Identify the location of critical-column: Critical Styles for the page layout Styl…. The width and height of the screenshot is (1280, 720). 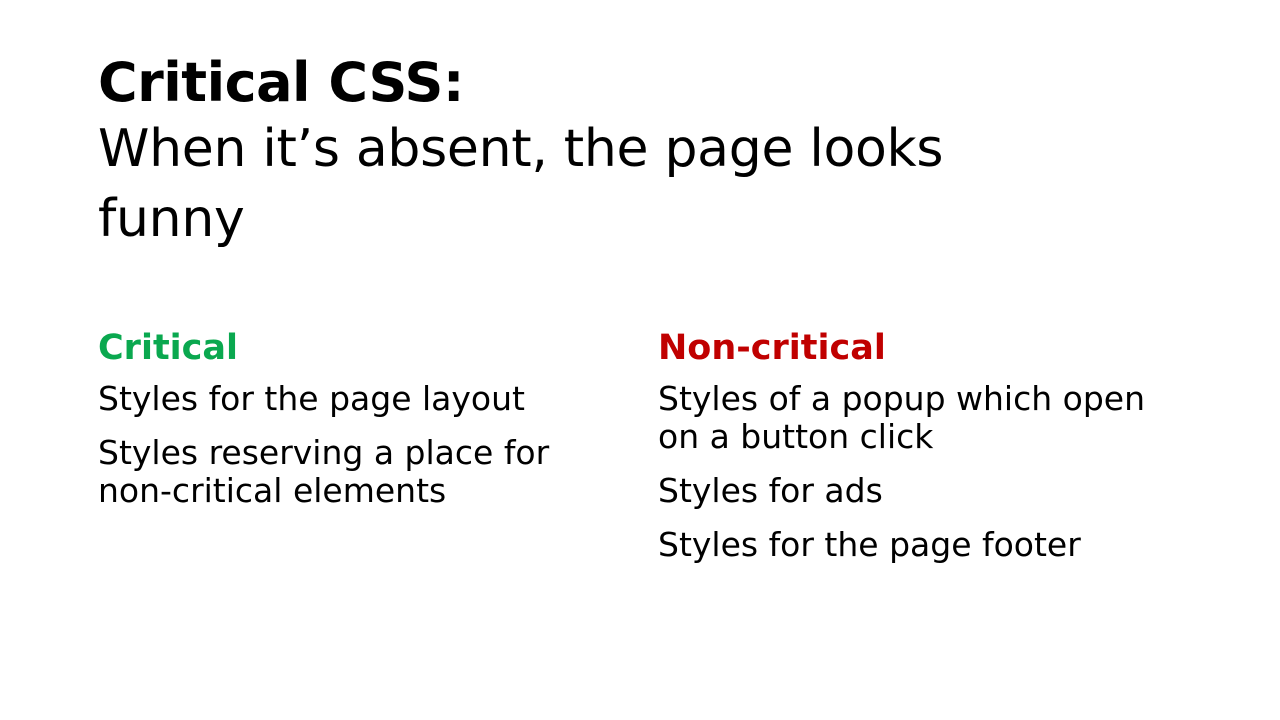
(358, 426).